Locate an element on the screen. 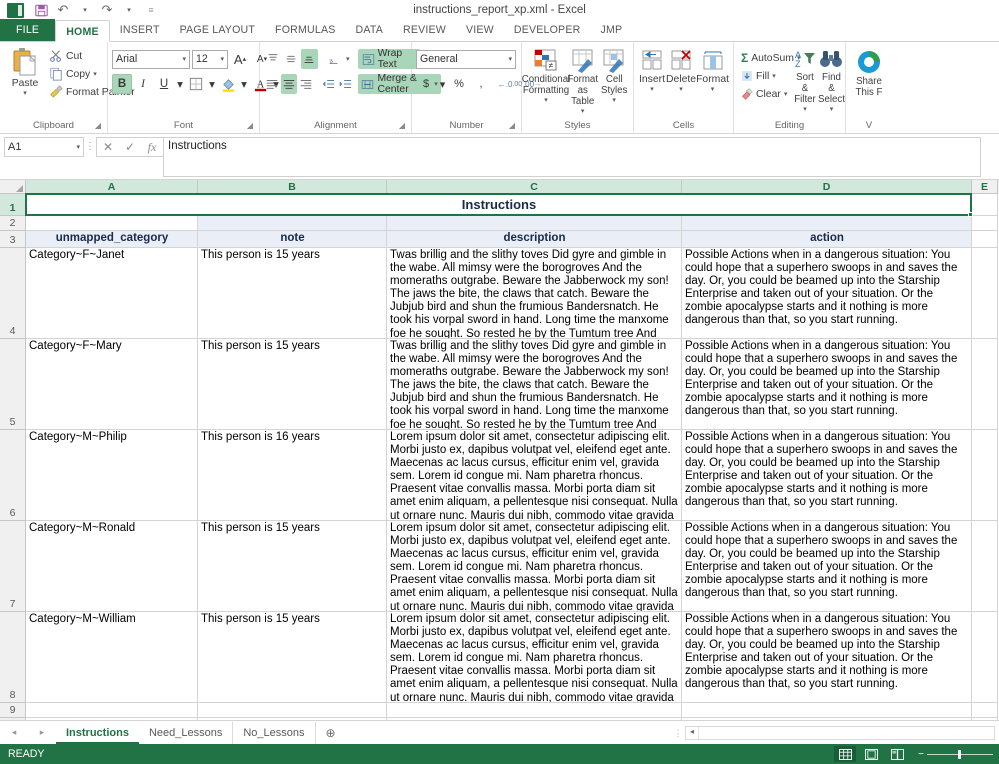 This screenshot has width=999, height=764. insert-function-icon: fx is located at coordinates (152, 147).